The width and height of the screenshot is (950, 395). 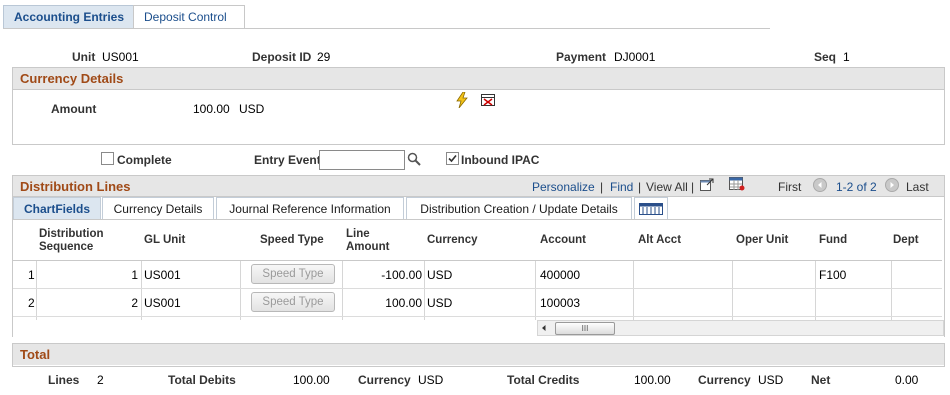 I want to click on amount-currency: USD, so click(x=252, y=109).